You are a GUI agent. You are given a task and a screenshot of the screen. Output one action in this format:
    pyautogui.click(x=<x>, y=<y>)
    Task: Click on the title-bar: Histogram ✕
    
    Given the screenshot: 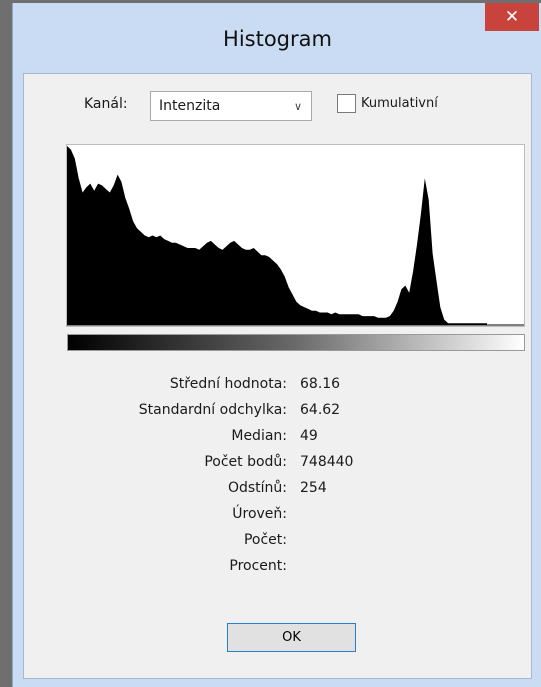 What is the action you would take?
    pyautogui.click(x=277, y=38)
    